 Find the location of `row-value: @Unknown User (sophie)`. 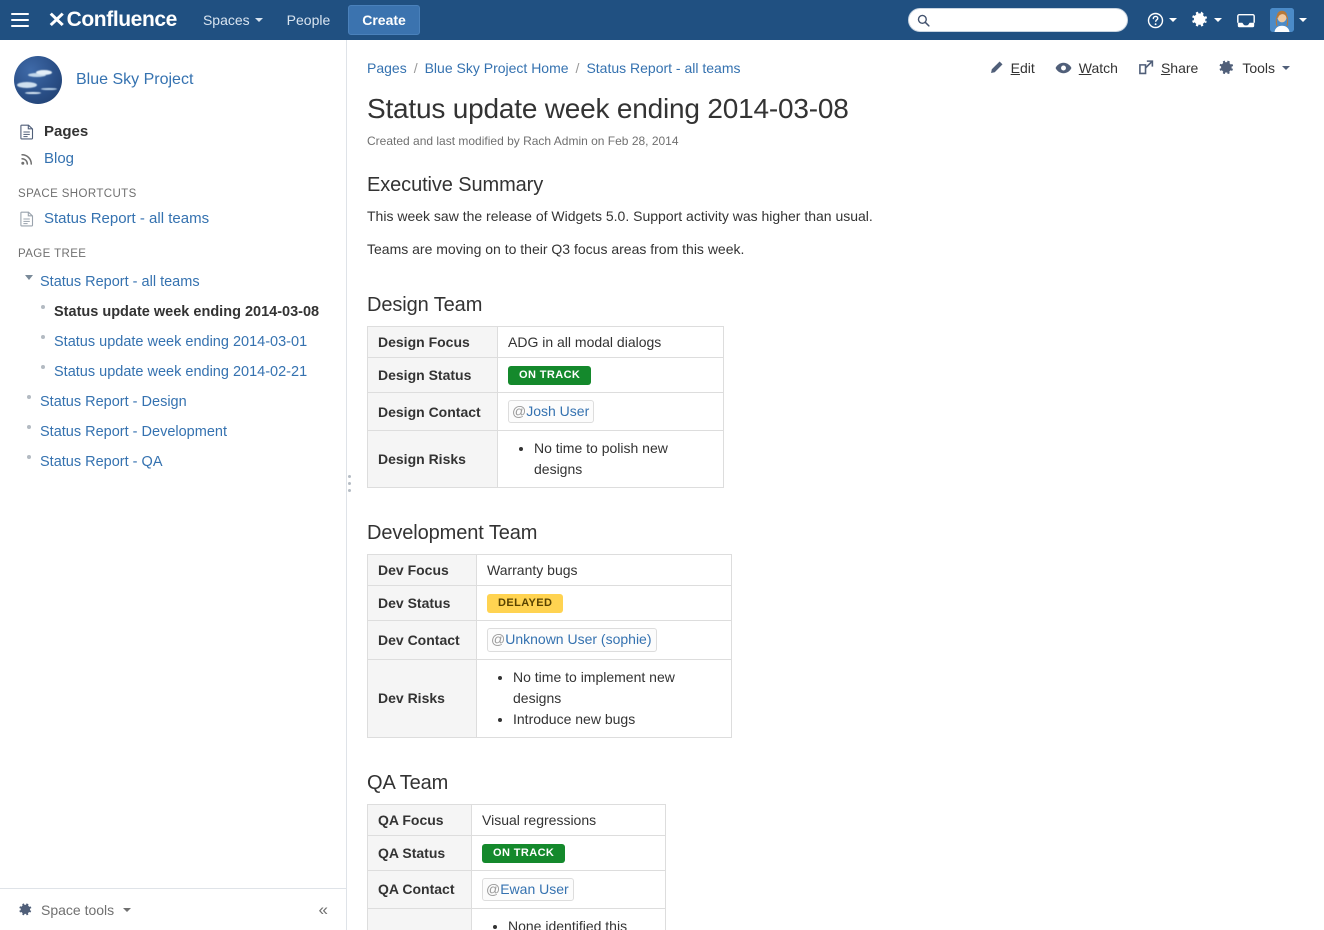

row-value: @Unknown User (sophie) is located at coordinates (604, 640).